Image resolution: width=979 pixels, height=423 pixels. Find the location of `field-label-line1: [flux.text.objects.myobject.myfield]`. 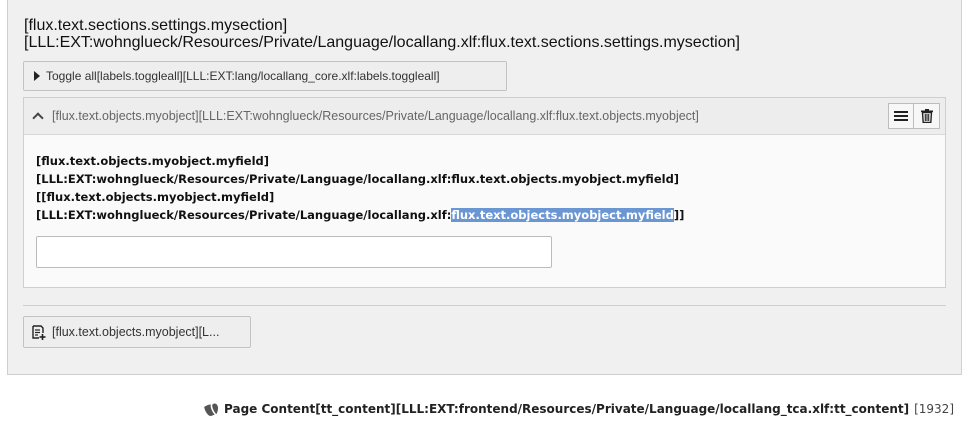

field-label-line1: [flux.text.objects.myobject.myfield] is located at coordinates (153, 161).